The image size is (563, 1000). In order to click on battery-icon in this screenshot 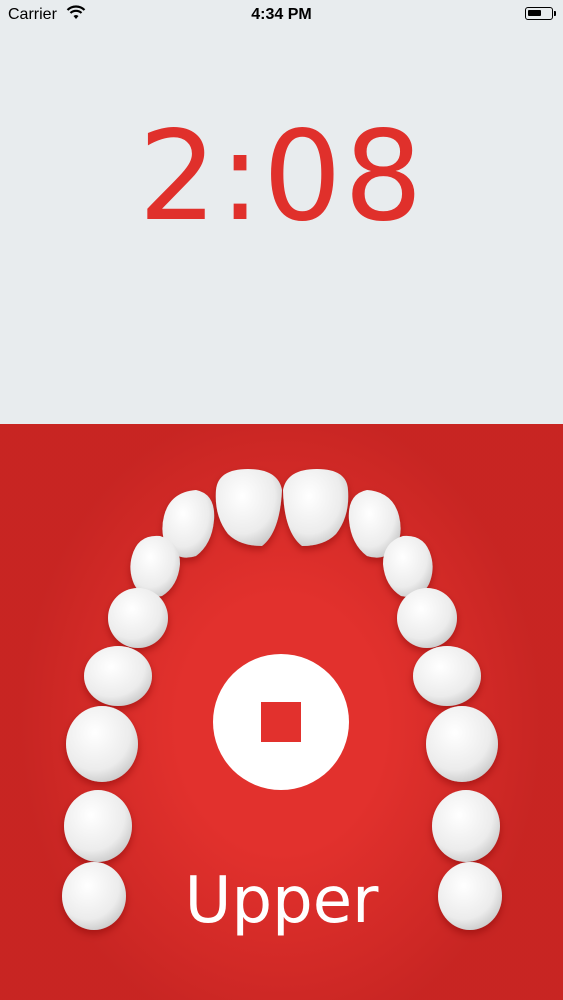, I will do `click(540, 13)`.